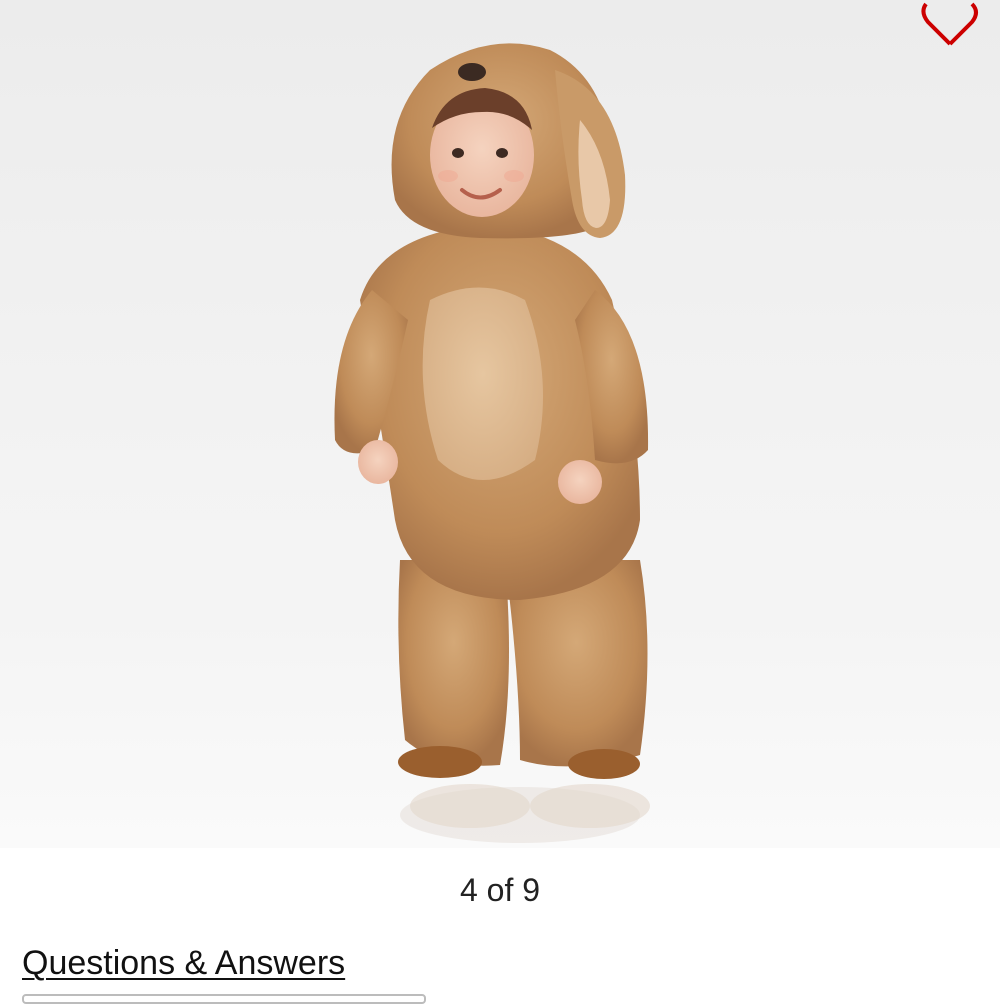 This screenshot has width=1000, height=1004. What do you see at coordinates (500, 890) in the screenshot?
I see `image-counter: 4 of 9` at bounding box center [500, 890].